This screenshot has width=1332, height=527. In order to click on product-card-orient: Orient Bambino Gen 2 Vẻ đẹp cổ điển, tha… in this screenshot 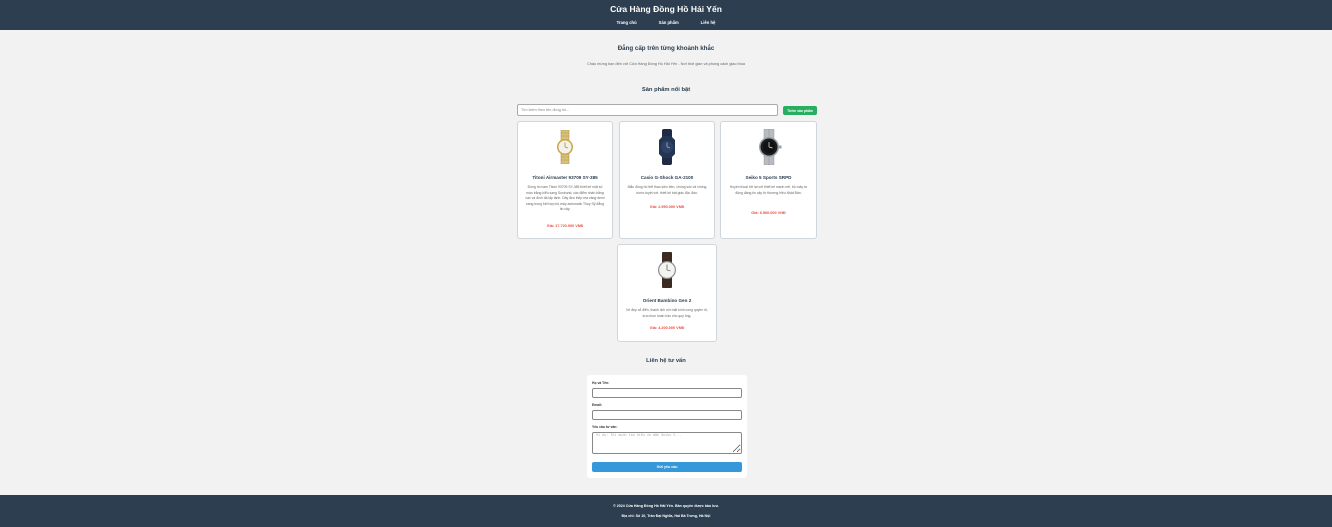, I will do `click(667, 293)`.